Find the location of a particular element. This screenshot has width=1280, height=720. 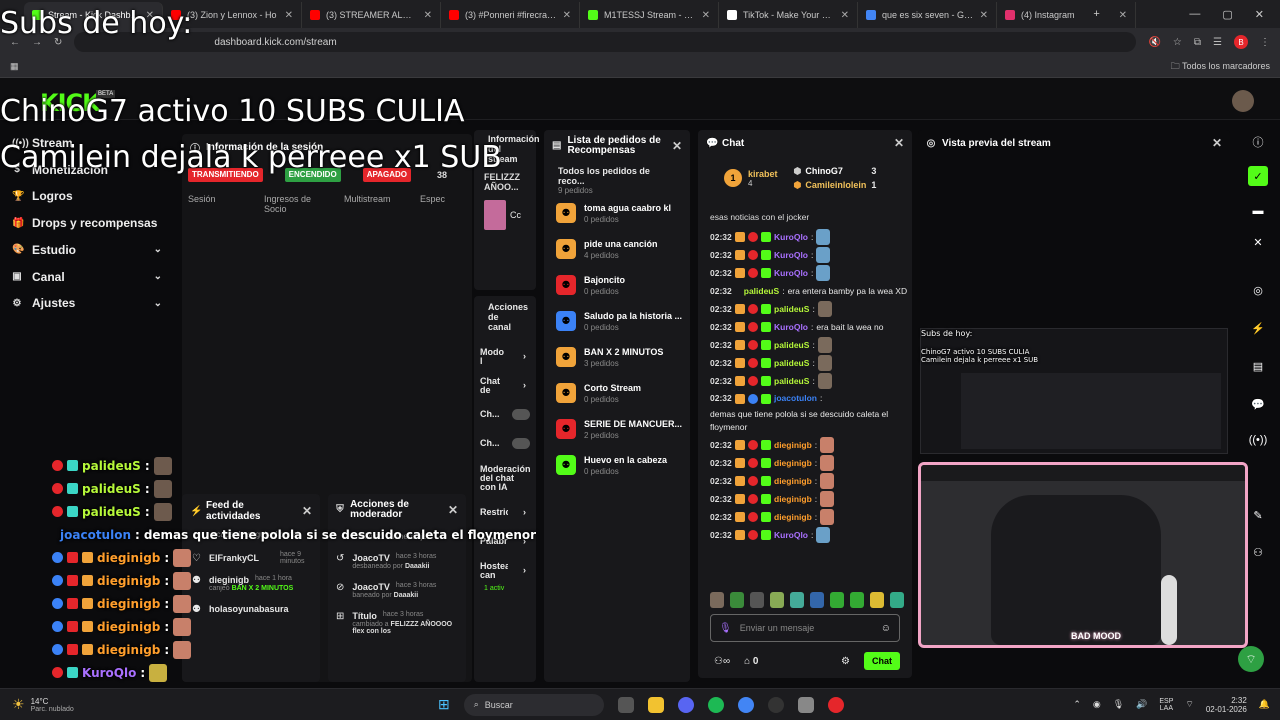

more-icon: ⋮ is located at coordinates (1265, 42).